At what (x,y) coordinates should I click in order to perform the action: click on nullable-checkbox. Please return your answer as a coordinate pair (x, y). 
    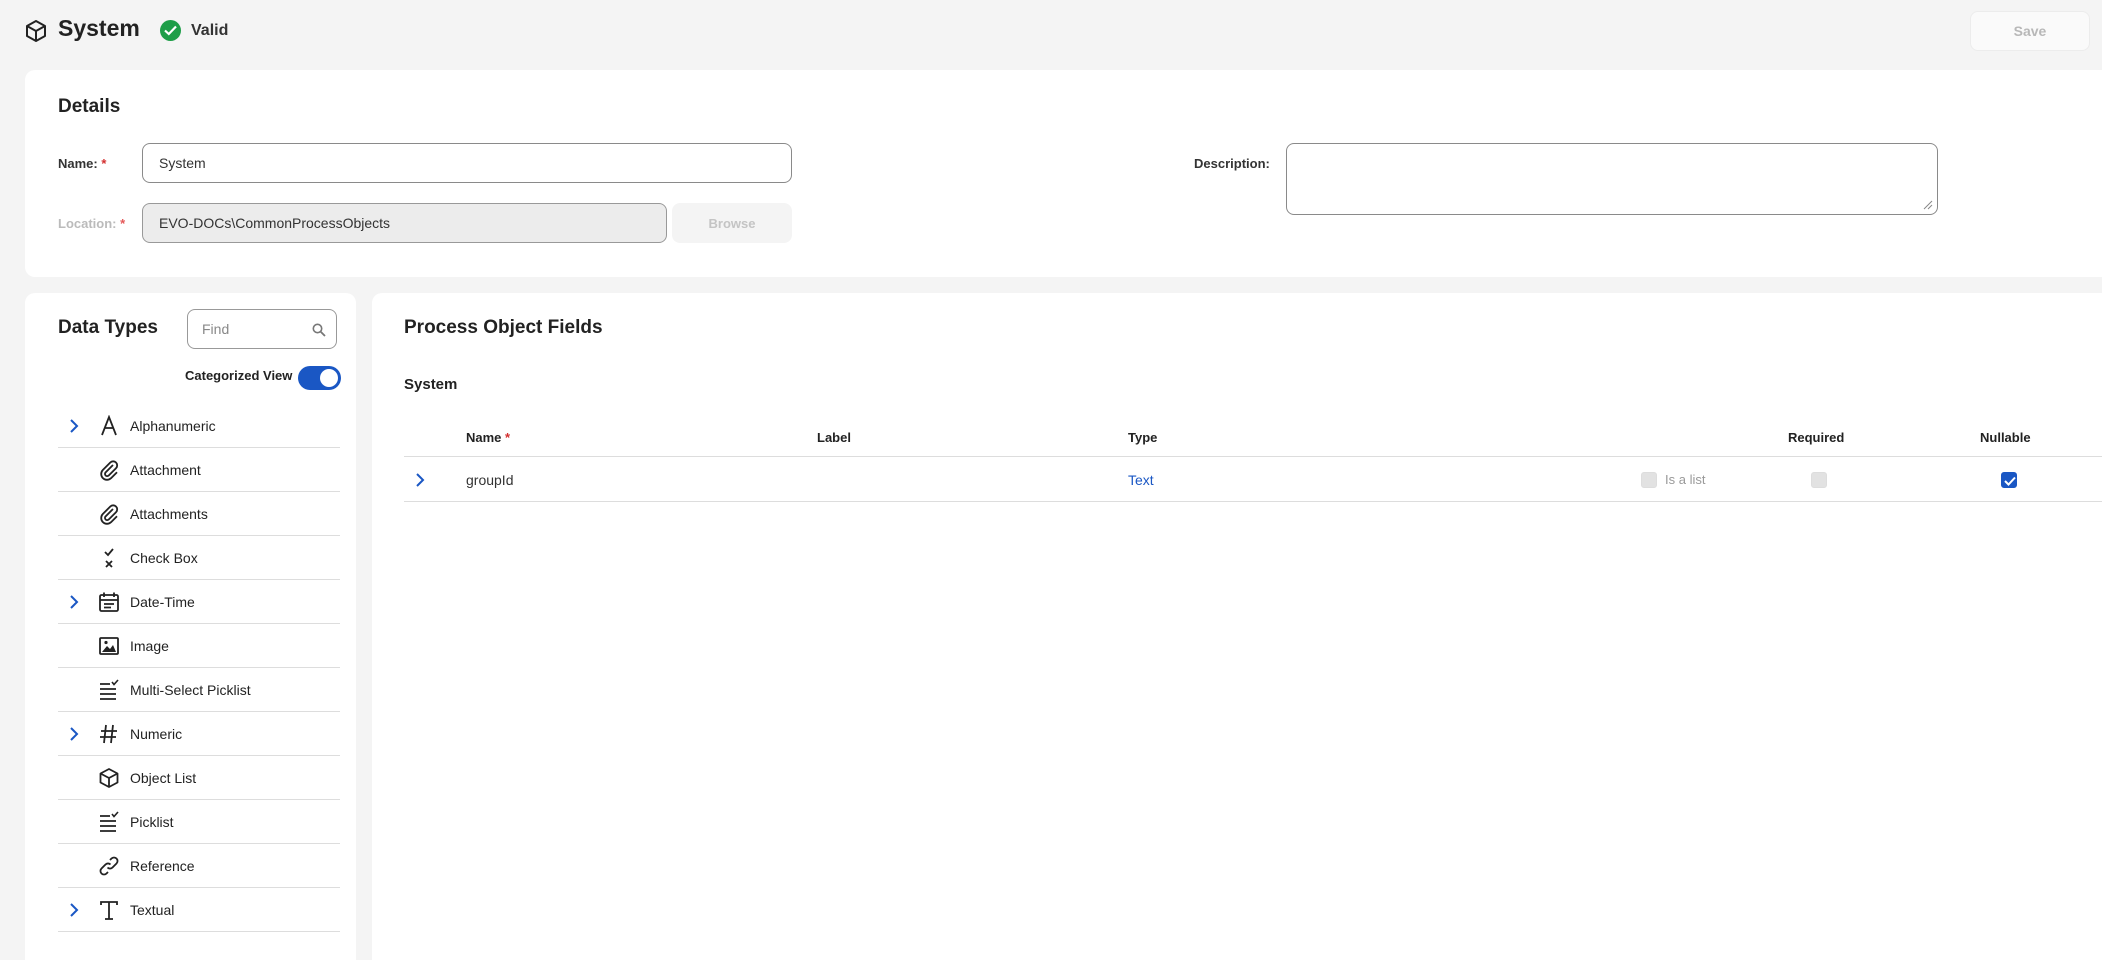
    Looking at the image, I should click on (2009, 480).